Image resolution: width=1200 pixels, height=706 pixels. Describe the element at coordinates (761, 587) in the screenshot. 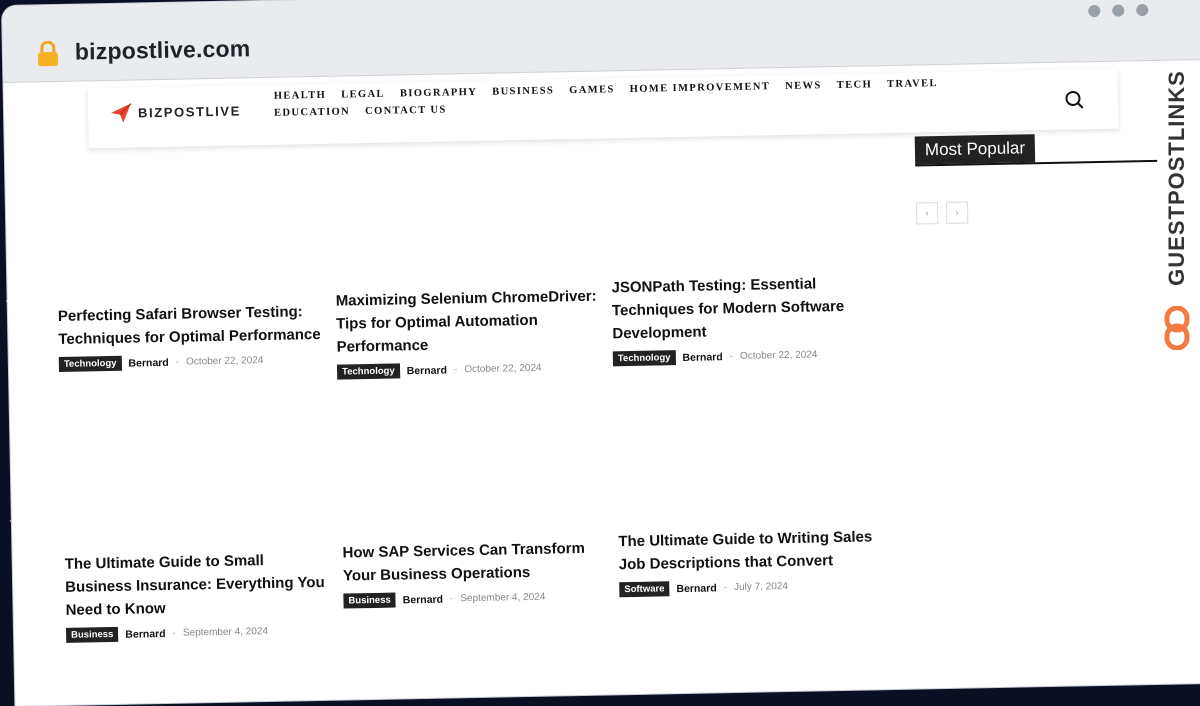

I see `post-date: July 7, 2024` at that location.